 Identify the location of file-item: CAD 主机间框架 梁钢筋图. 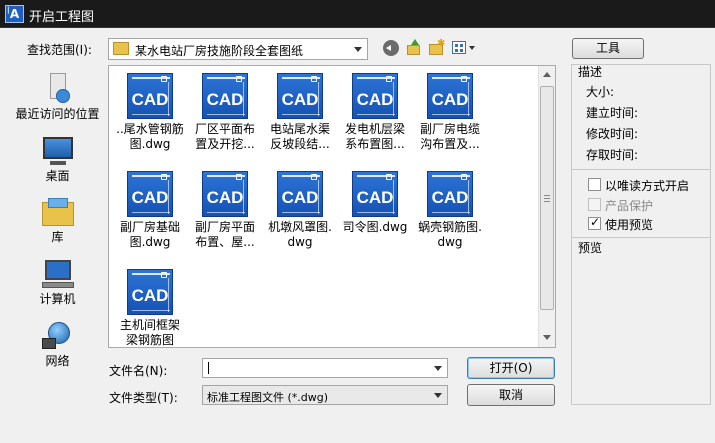
(150, 308).